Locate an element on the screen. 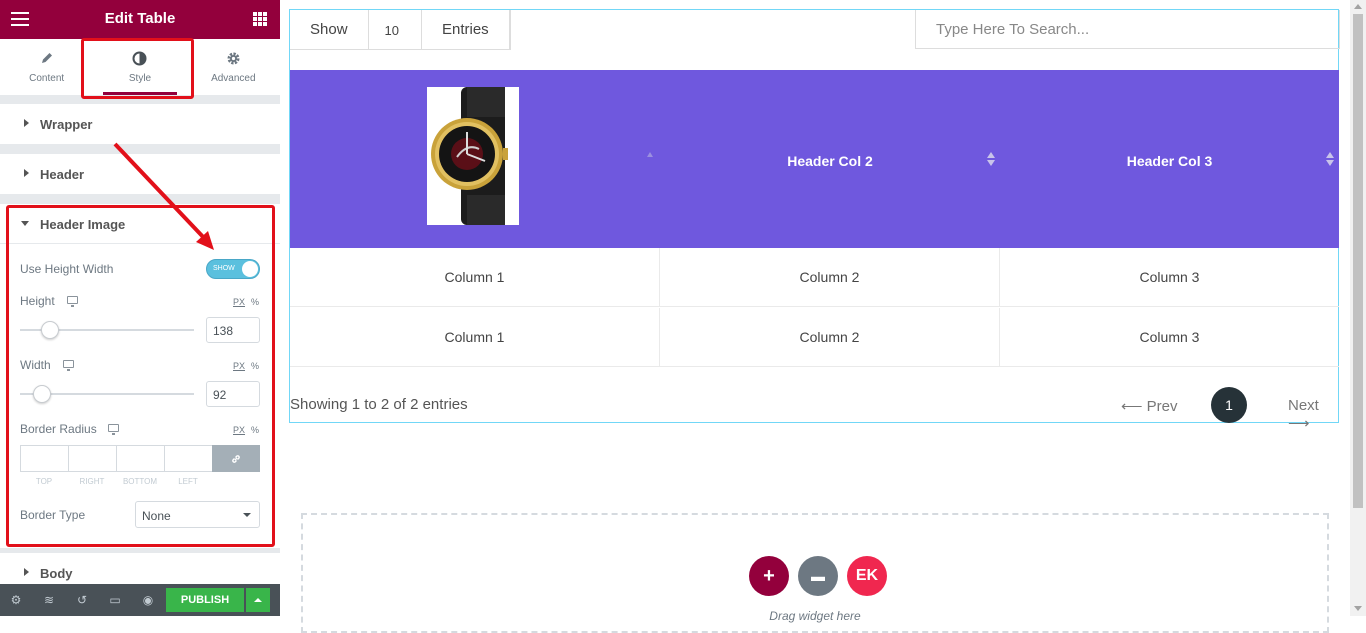  panel-title: Edit Table is located at coordinates (140, 18).